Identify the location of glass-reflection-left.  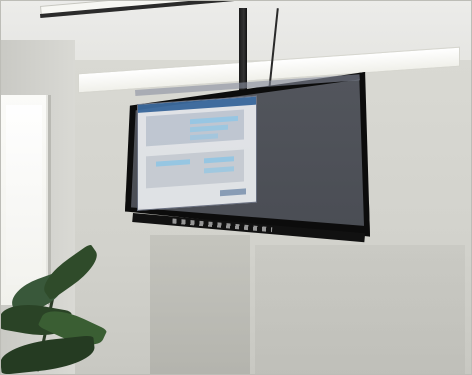
(200, 305).